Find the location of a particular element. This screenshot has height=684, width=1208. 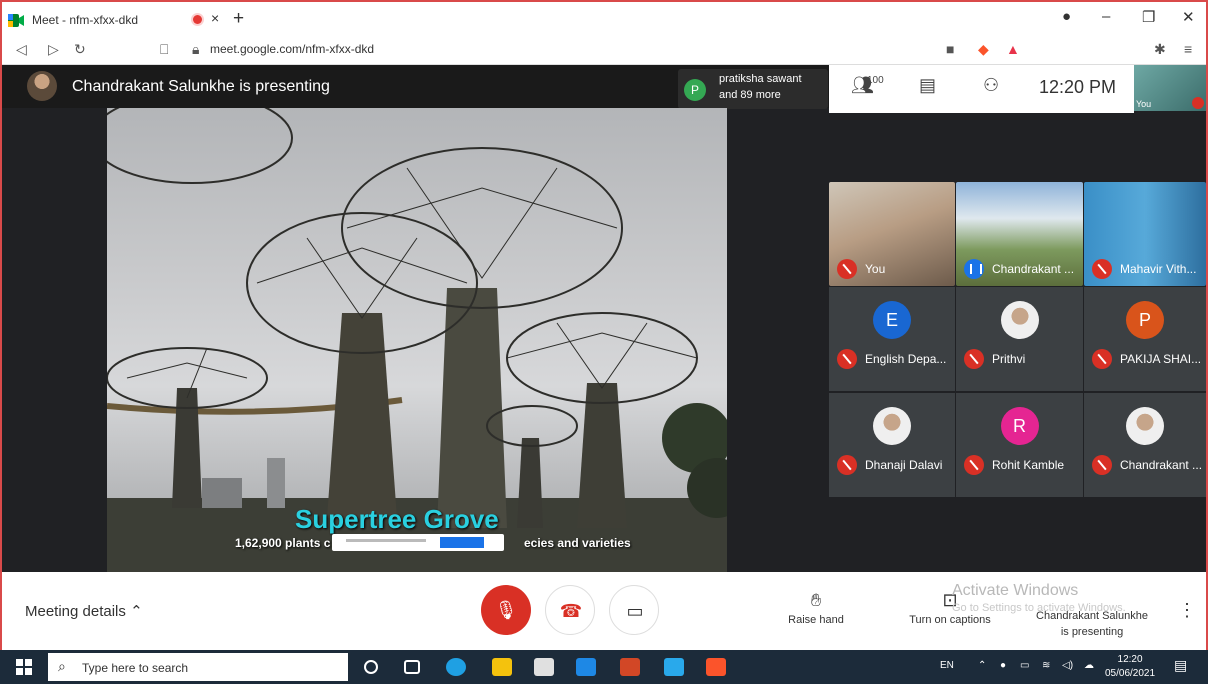

mic-off-icon: 🎙︎ is located at coordinates (506, 610).